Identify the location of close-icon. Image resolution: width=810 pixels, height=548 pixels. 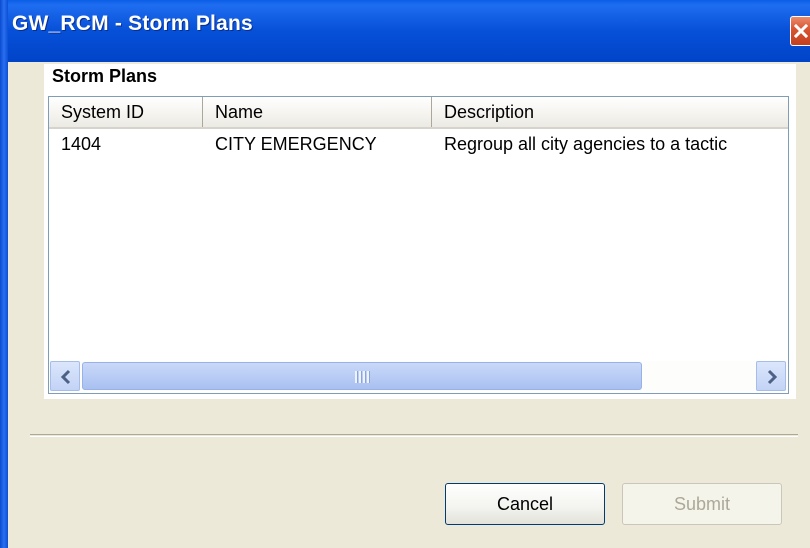
(801, 31).